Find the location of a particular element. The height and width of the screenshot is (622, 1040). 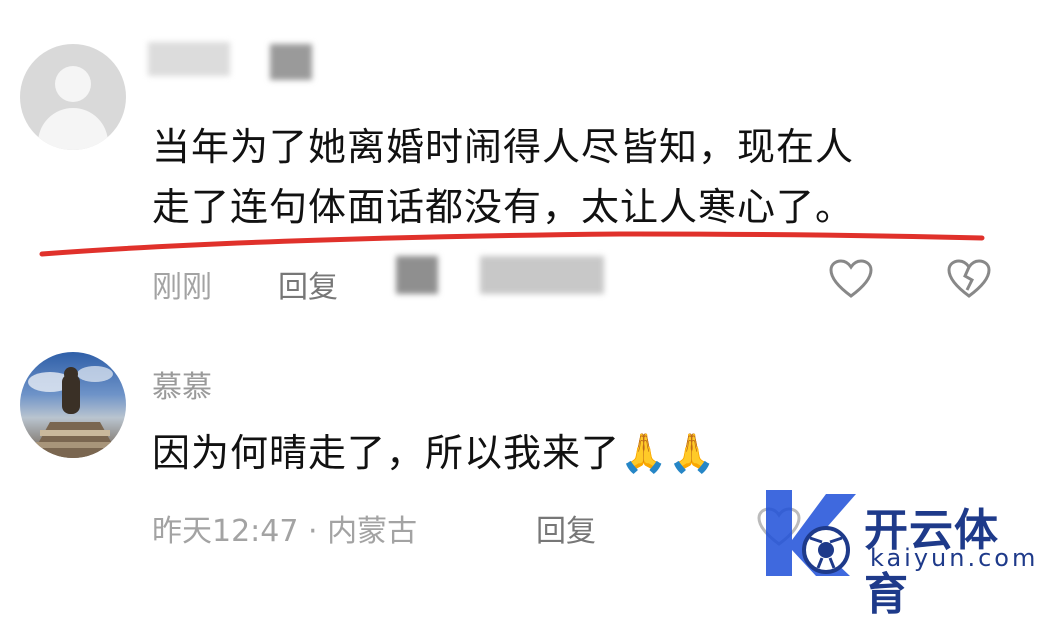

watermark-logo: 开云体育 kaiyun.com is located at coordinates (895, 550).